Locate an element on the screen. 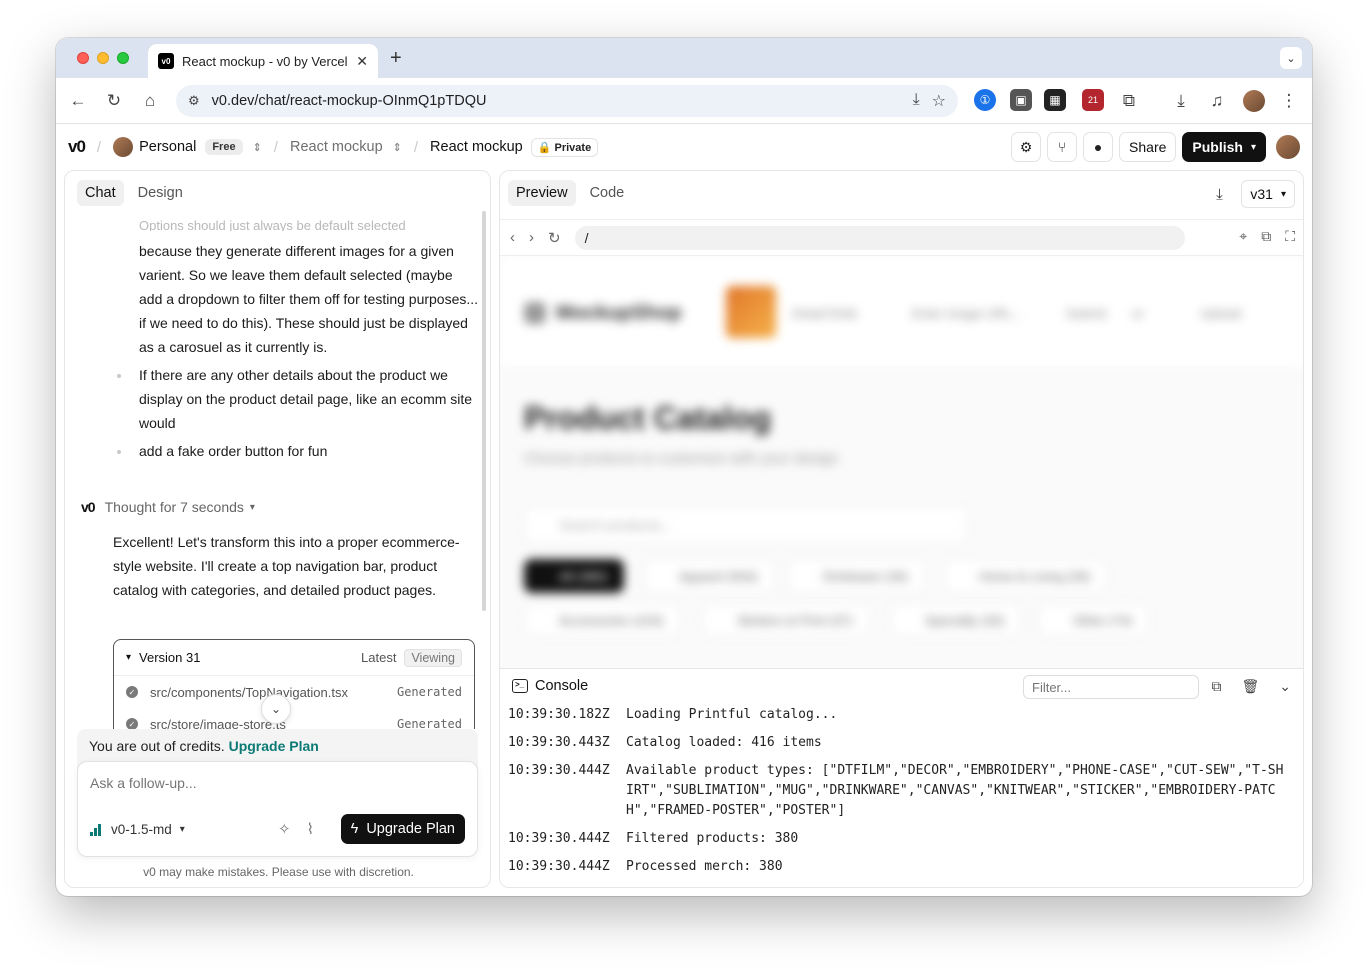 The height and width of the screenshot is (971, 1368). version-header: ▾ Version 31 Latest Viewing is located at coordinates (294, 658).